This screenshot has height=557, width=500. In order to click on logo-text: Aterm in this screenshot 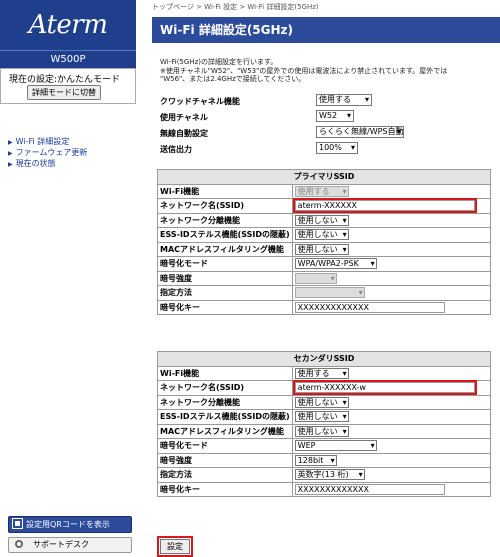, I will do `click(68, 25)`.